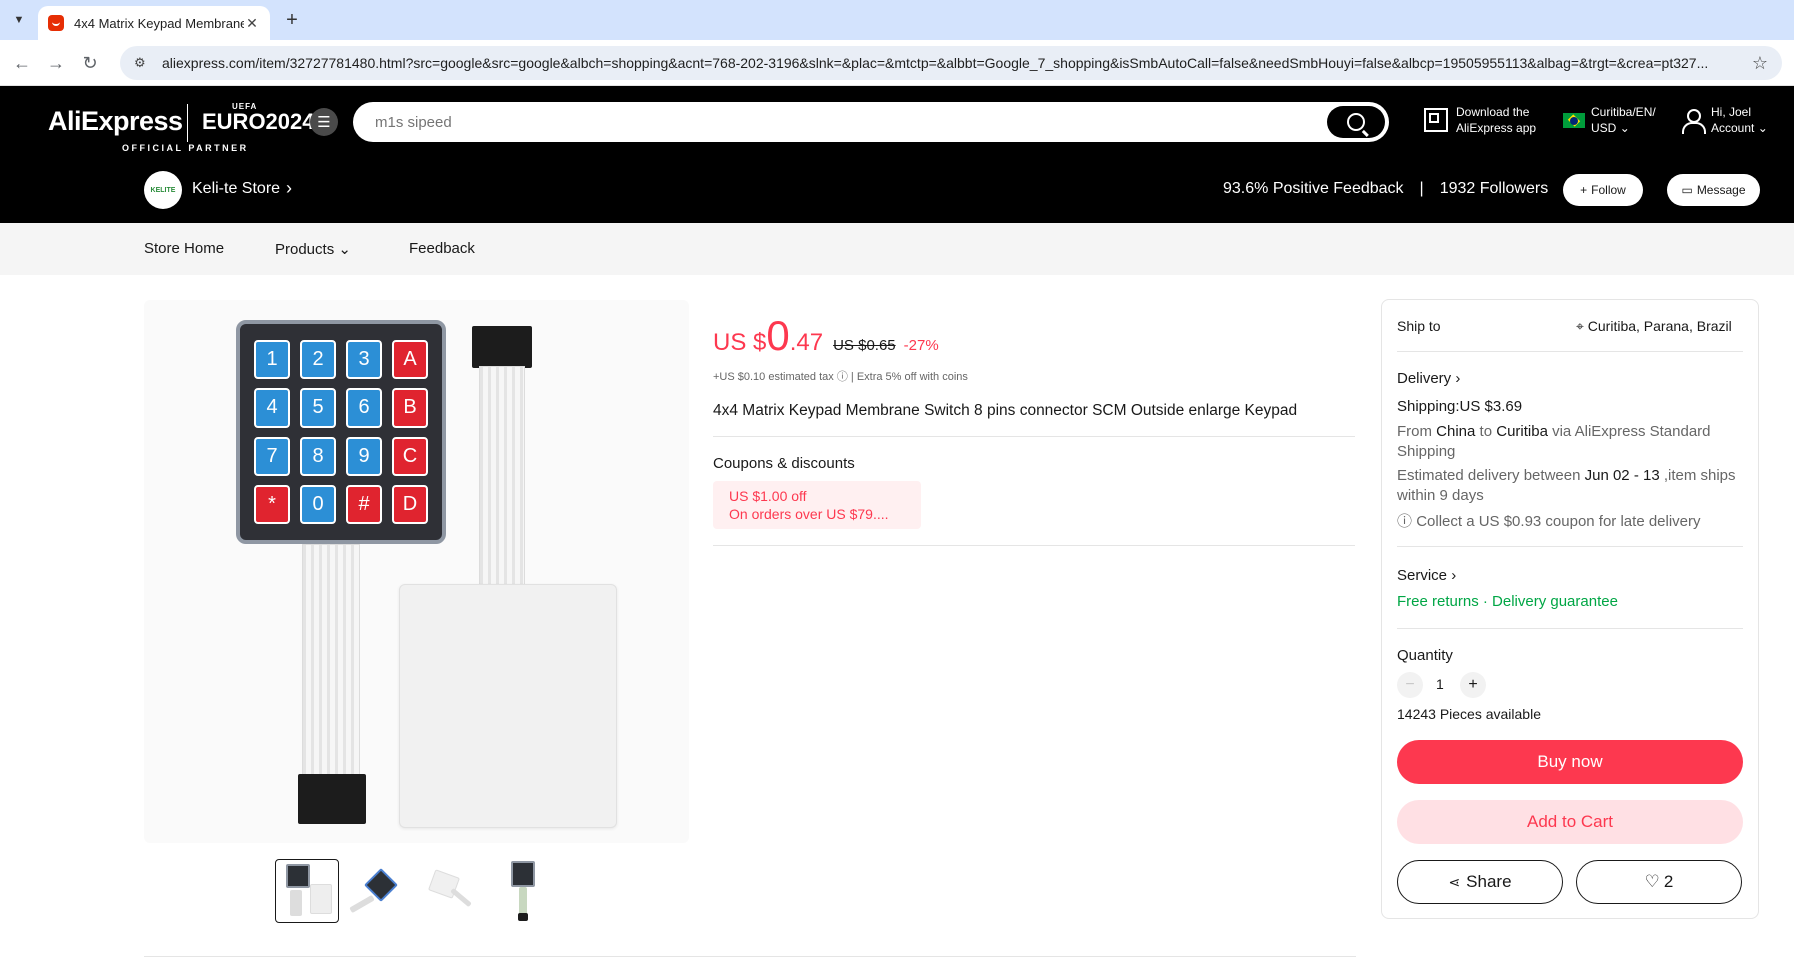  I want to click on buy-now-button: Buy now, so click(1570, 762).